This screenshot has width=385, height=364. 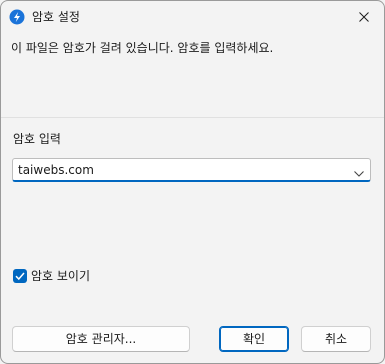 I want to click on divider, so click(x=192, y=117).